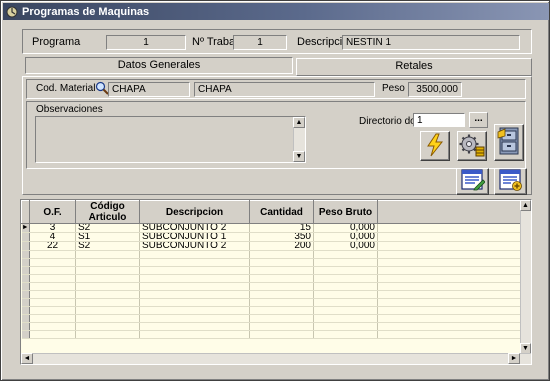  I want to click on tab-datos-generales: Datos Generales, so click(159, 65).